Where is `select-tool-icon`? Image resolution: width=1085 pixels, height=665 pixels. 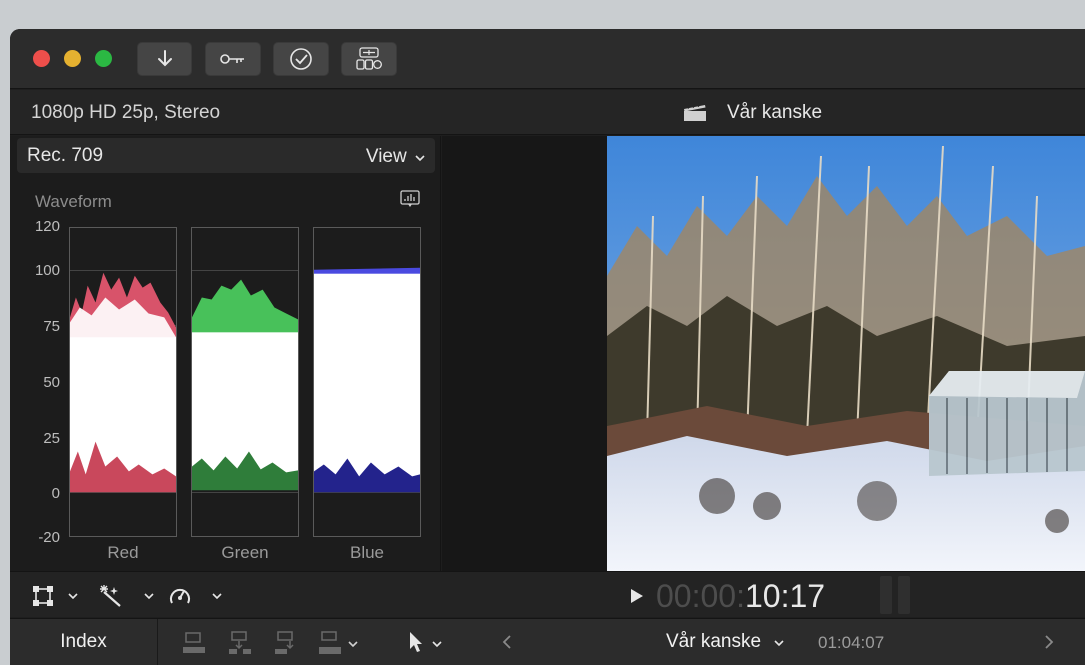
select-tool-icon is located at coordinates (416, 642).